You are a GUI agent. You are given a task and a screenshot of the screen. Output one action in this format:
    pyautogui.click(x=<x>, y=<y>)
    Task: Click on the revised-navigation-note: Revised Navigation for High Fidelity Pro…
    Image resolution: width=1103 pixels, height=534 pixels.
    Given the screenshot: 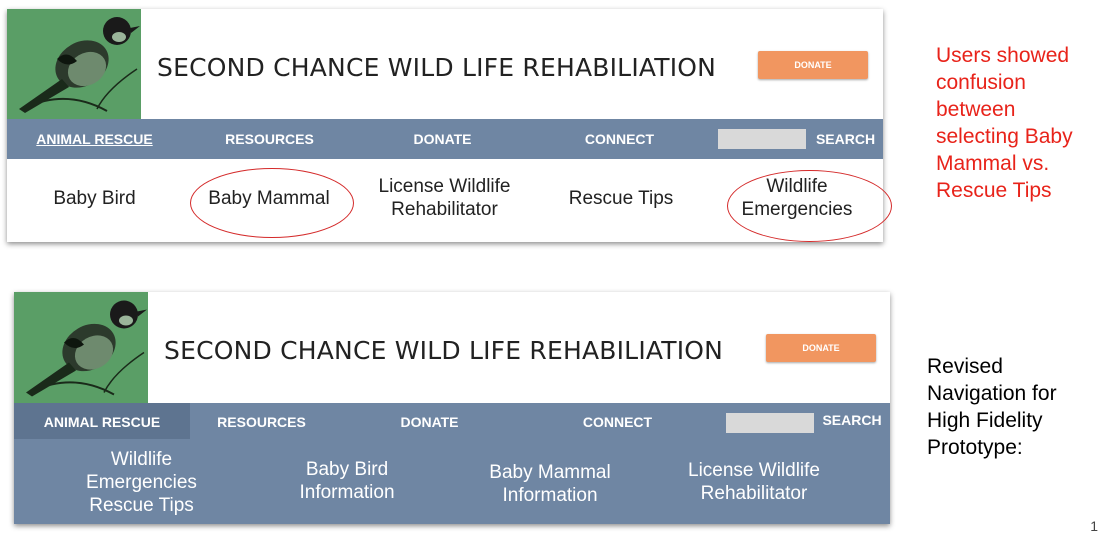 What is the action you would take?
    pyautogui.click(x=992, y=407)
    